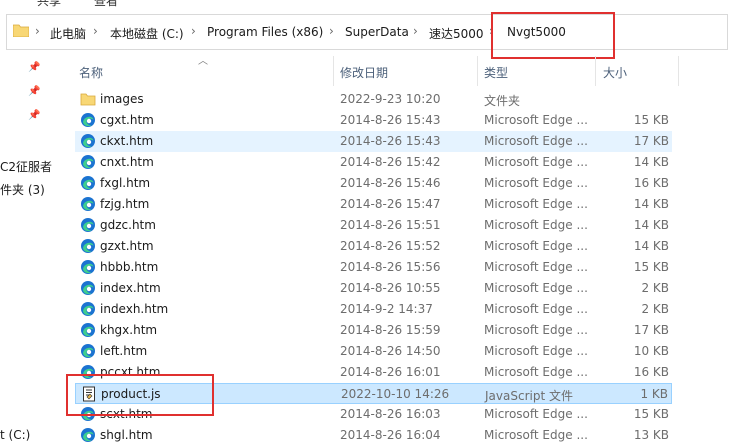 Image resolution: width=734 pixels, height=446 pixels. What do you see at coordinates (129, 330) in the screenshot?
I see `file-name: khgx.htm` at bounding box center [129, 330].